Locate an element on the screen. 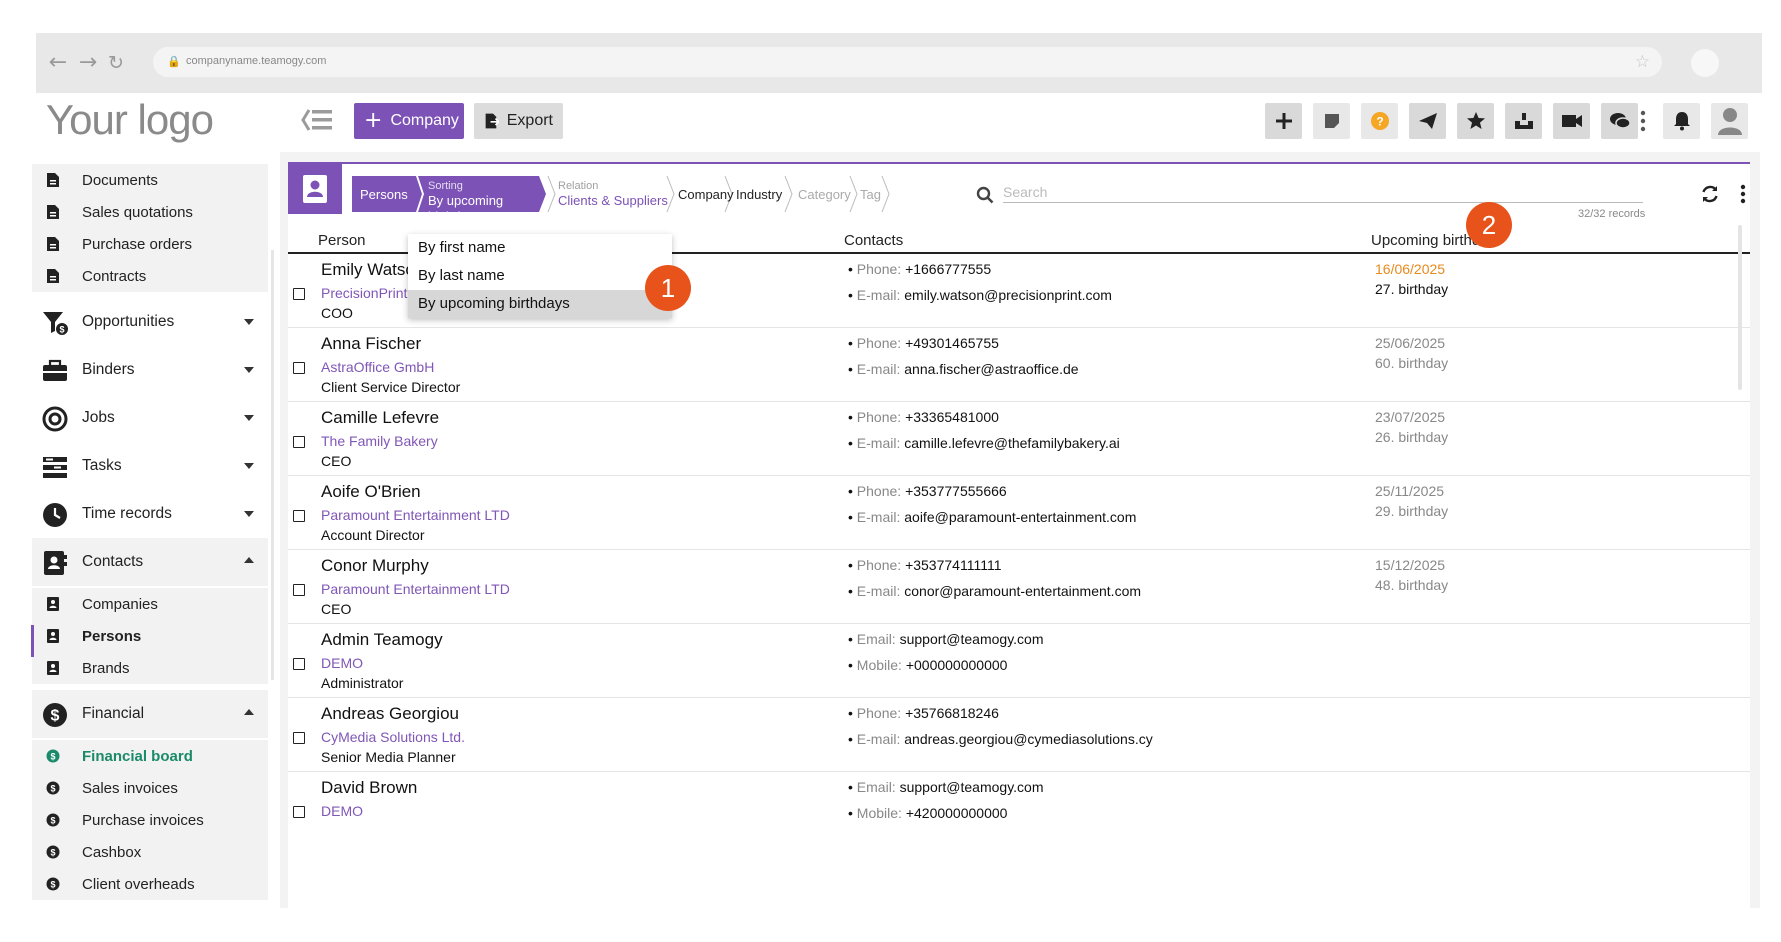 The image size is (1781, 942). person-name: Aoife O'Brien is located at coordinates (371, 492).